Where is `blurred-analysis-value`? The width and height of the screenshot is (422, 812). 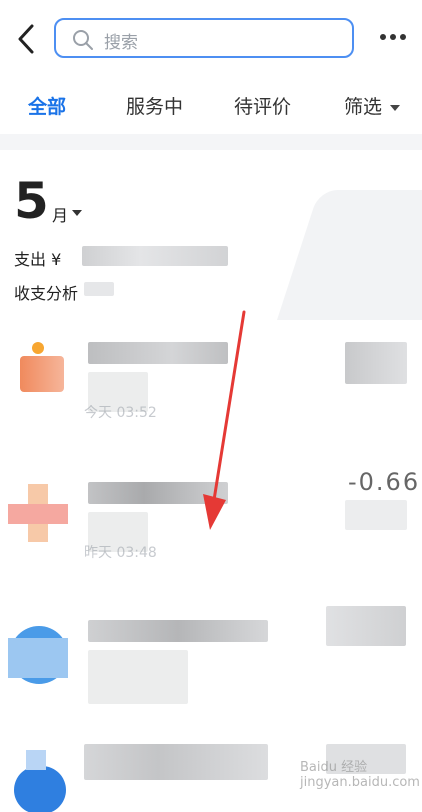 blurred-analysis-value is located at coordinates (99, 289).